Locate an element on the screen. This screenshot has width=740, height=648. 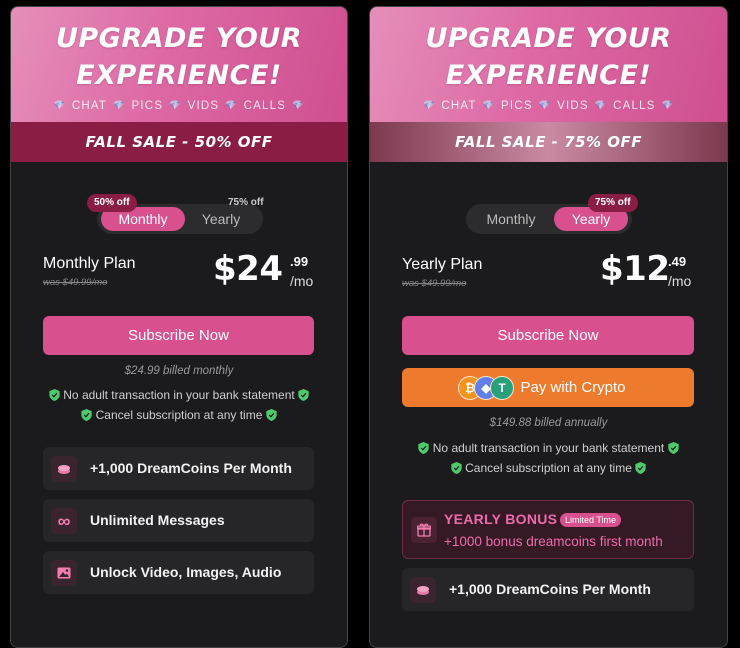
discount-badge-monthly: 50% off is located at coordinates (112, 203).